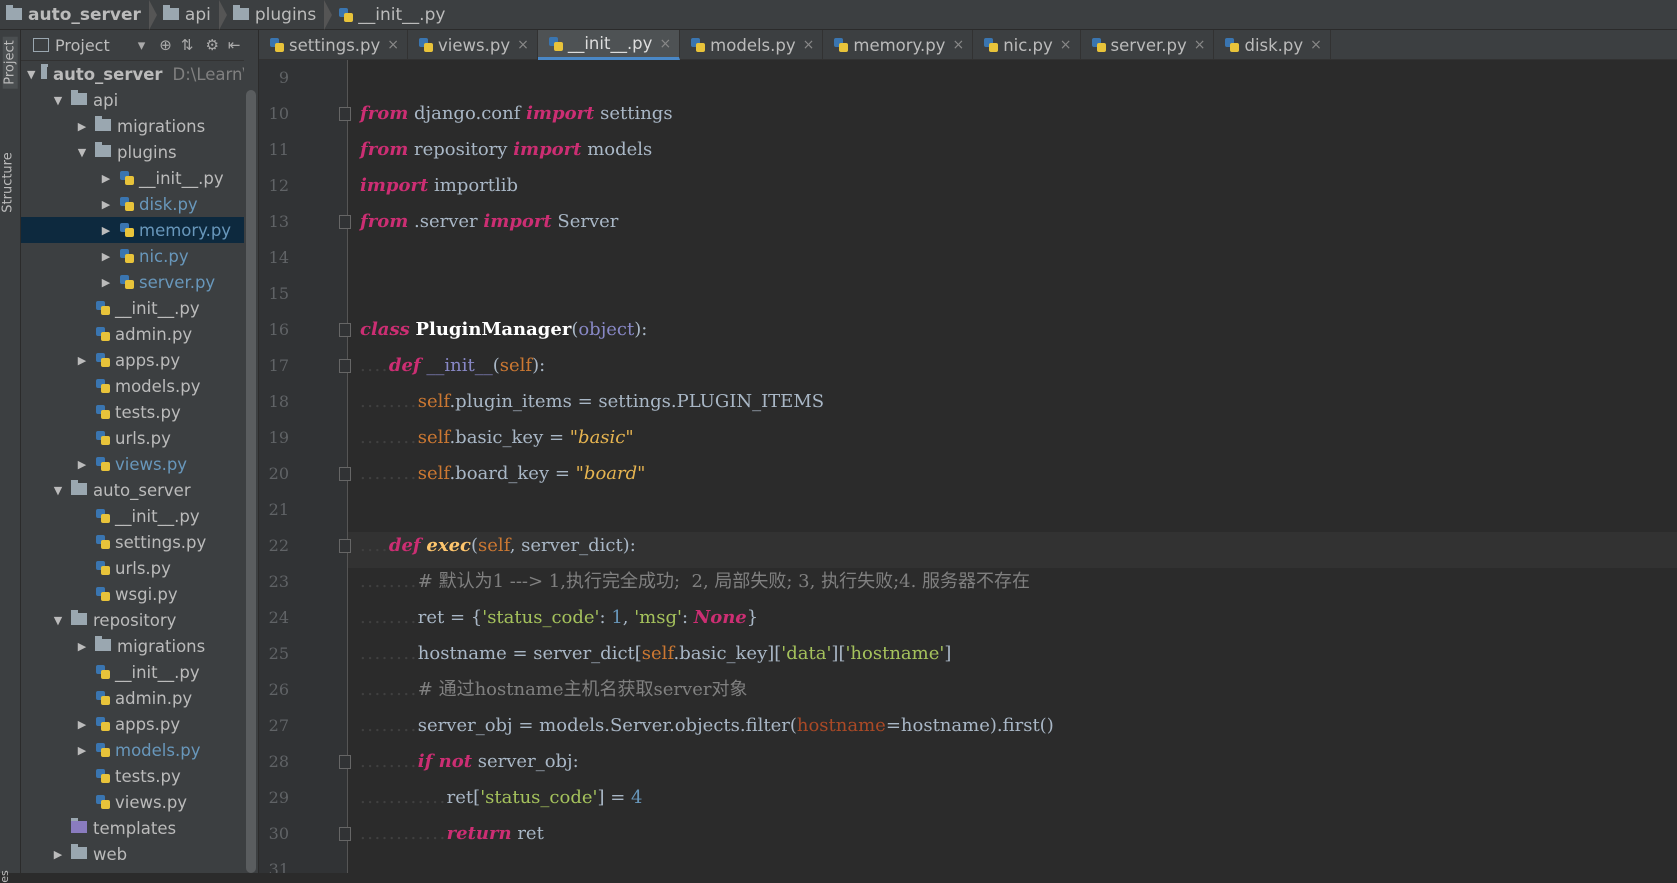  I want to click on tree-item: ▼ repository, so click(139, 620).